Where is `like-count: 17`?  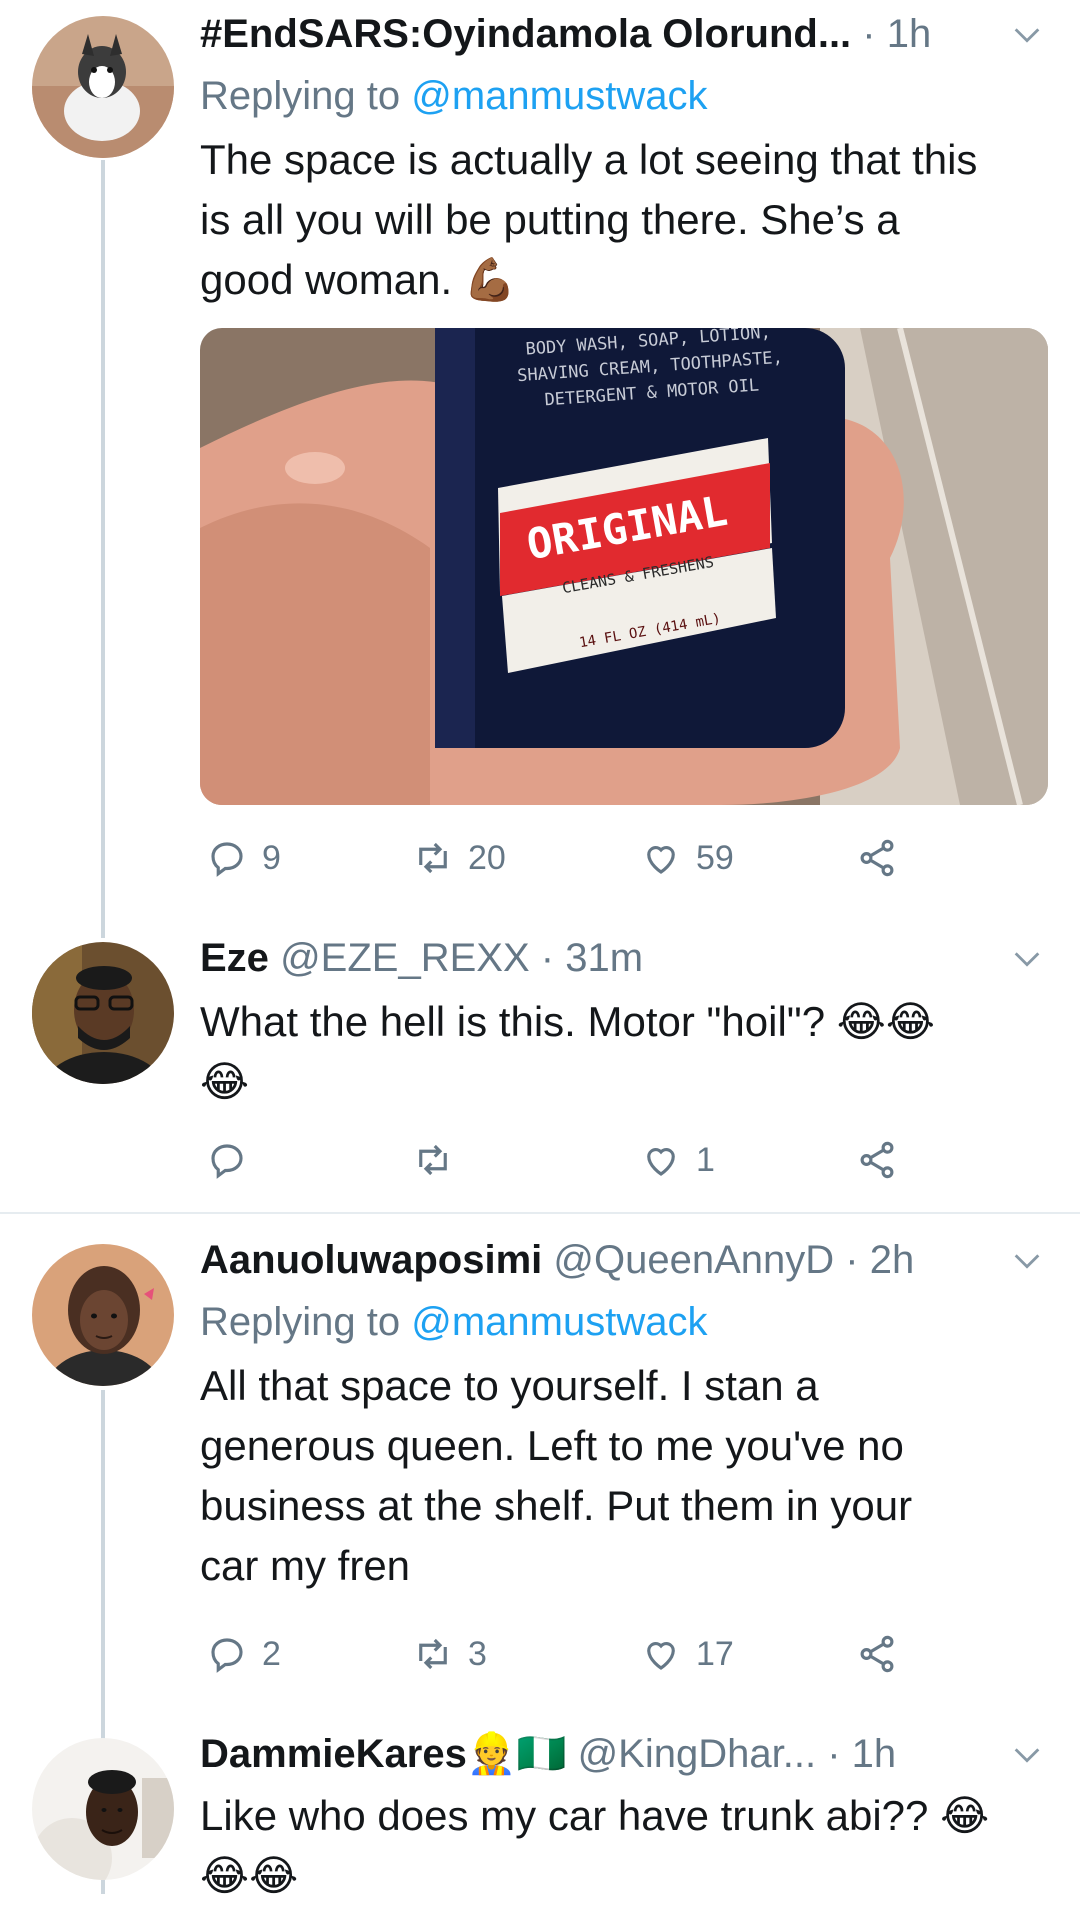 like-count: 17 is located at coordinates (715, 1653).